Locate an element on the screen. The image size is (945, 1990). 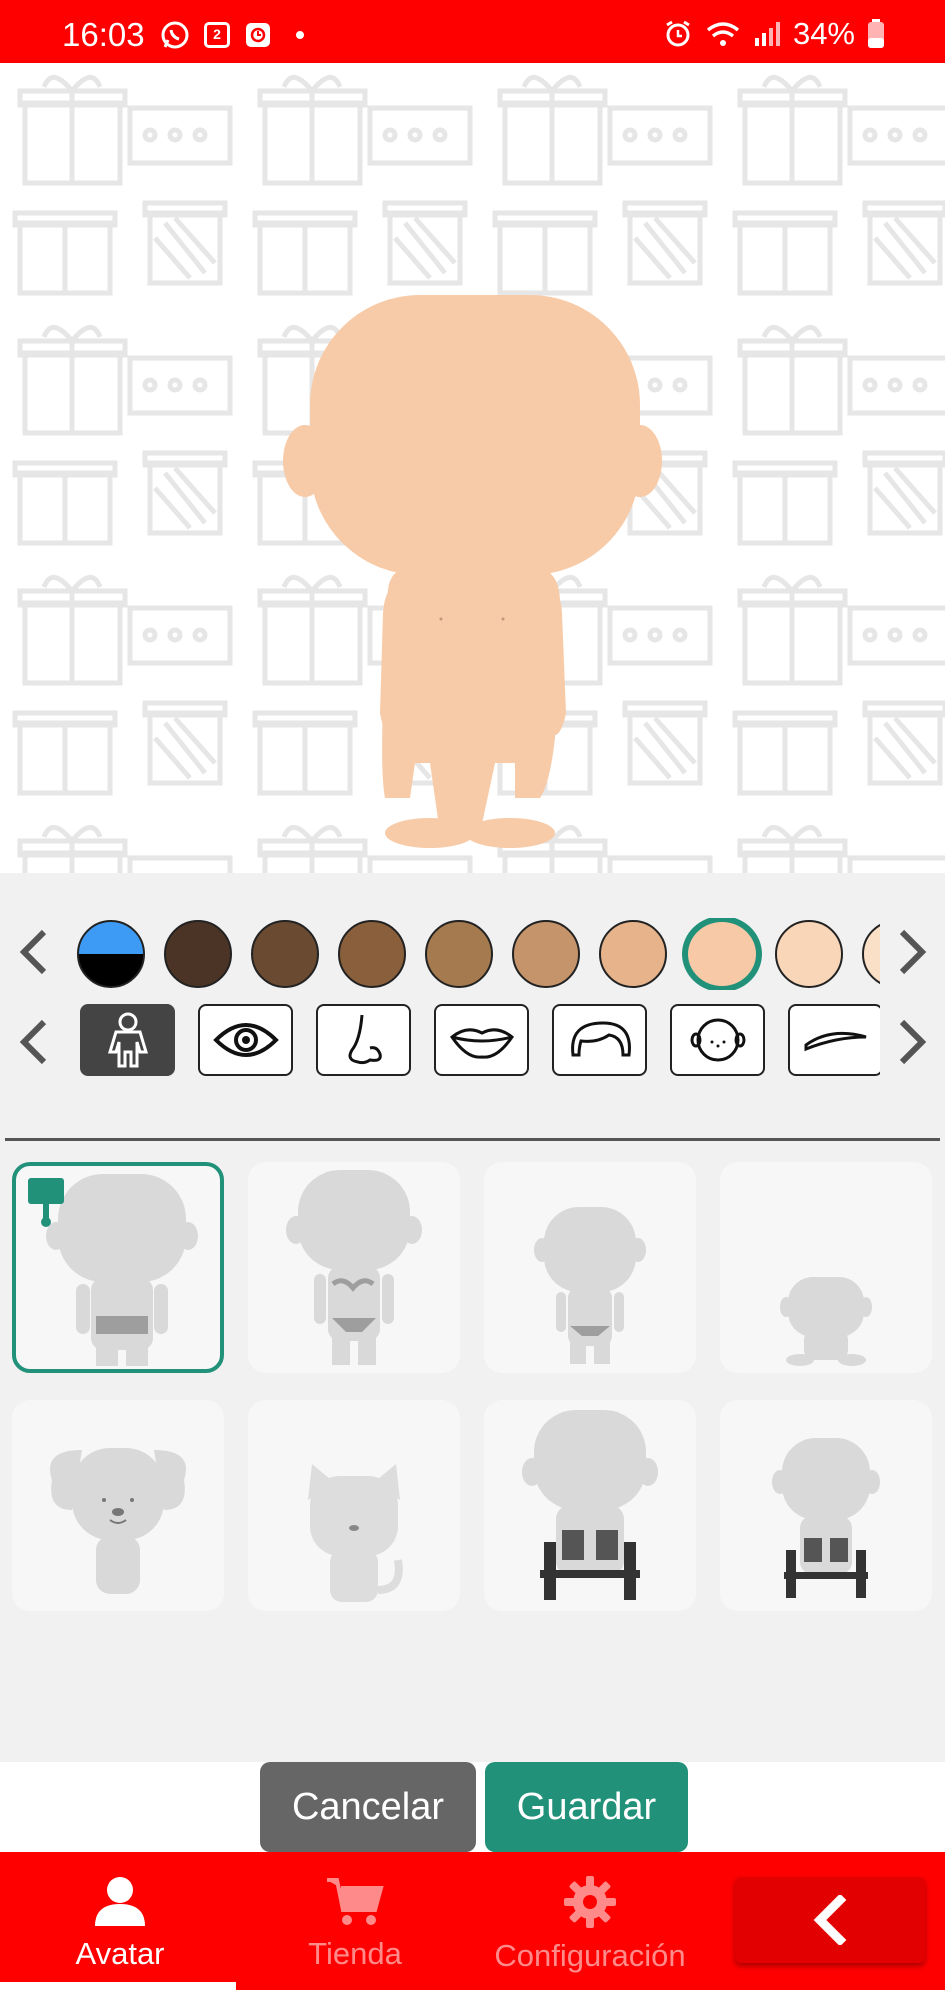
body-option-child is located at coordinates (590, 1267).